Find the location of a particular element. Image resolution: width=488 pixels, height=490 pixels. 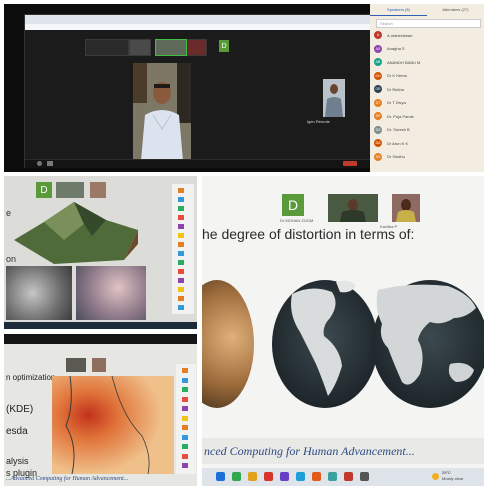

tab-attendees: Attendees (27) is located at coordinates (455, 10).